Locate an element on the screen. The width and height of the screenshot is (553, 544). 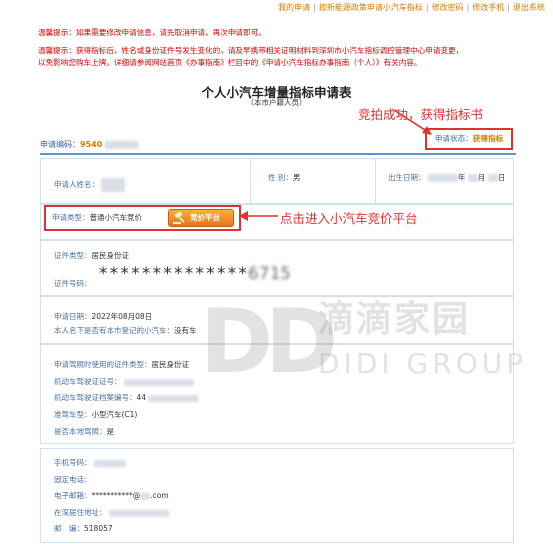
top-nav: 我的申请 | 按新能源政策申请小汽车指标 | 修改密码 | 修改手机 | 退出系统 is located at coordinates (411, 7).